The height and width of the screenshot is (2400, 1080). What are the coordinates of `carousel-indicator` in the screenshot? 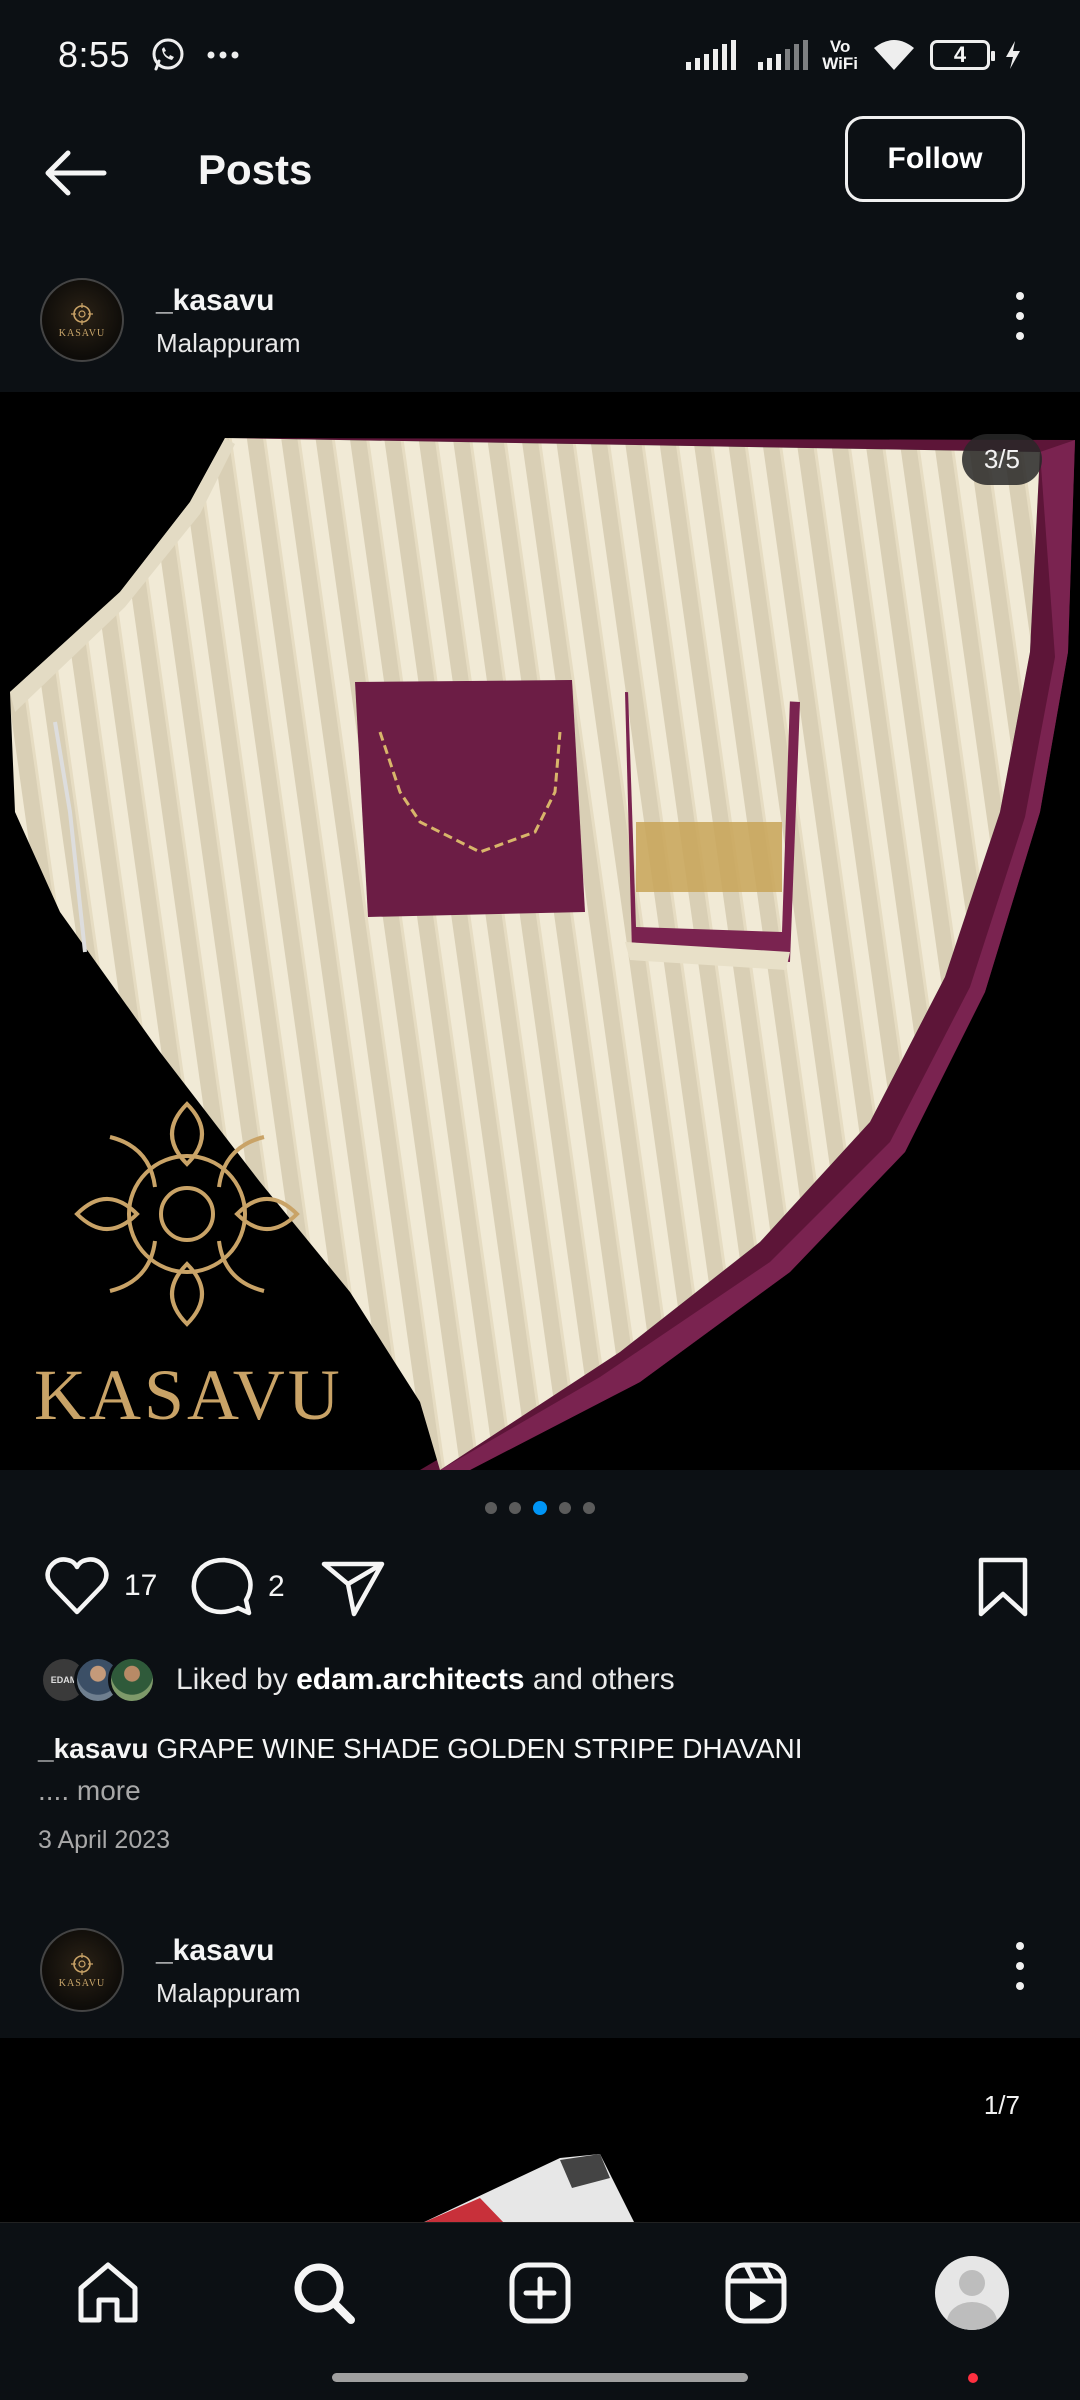 It's located at (540, 1508).